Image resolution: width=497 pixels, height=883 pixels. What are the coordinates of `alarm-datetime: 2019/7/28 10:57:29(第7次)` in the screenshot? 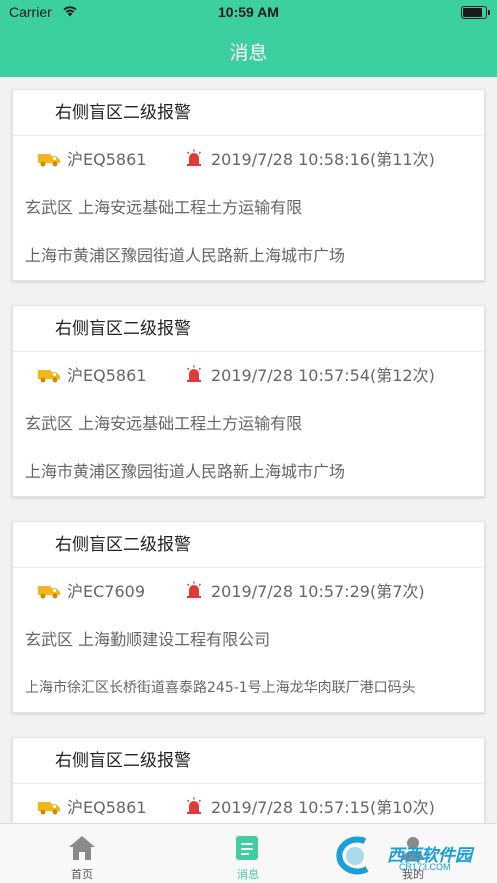 It's located at (318, 591).